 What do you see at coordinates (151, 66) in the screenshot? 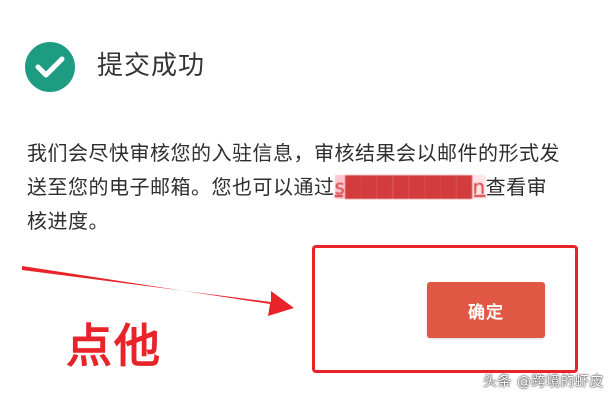
I see `dialog-title: 提交成功` at bounding box center [151, 66].